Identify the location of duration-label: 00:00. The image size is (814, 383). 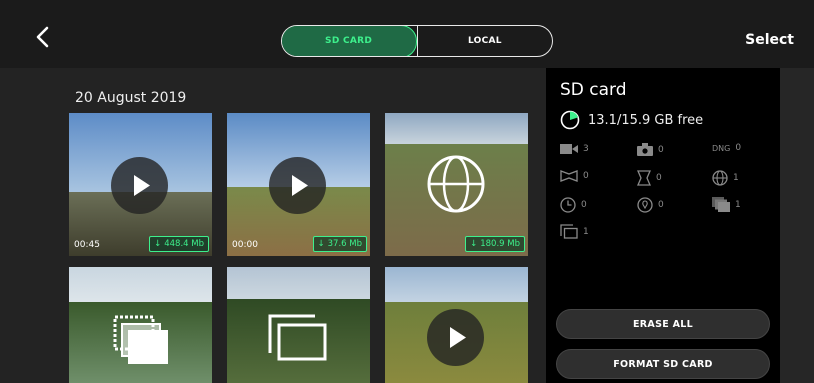
(245, 245).